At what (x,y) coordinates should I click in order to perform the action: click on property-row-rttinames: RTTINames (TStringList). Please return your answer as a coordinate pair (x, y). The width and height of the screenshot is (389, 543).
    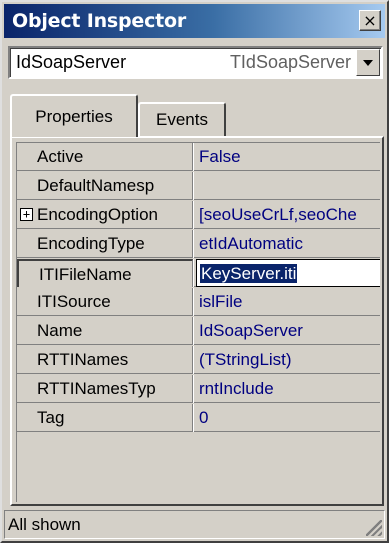
    Looking at the image, I should click on (198, 360).